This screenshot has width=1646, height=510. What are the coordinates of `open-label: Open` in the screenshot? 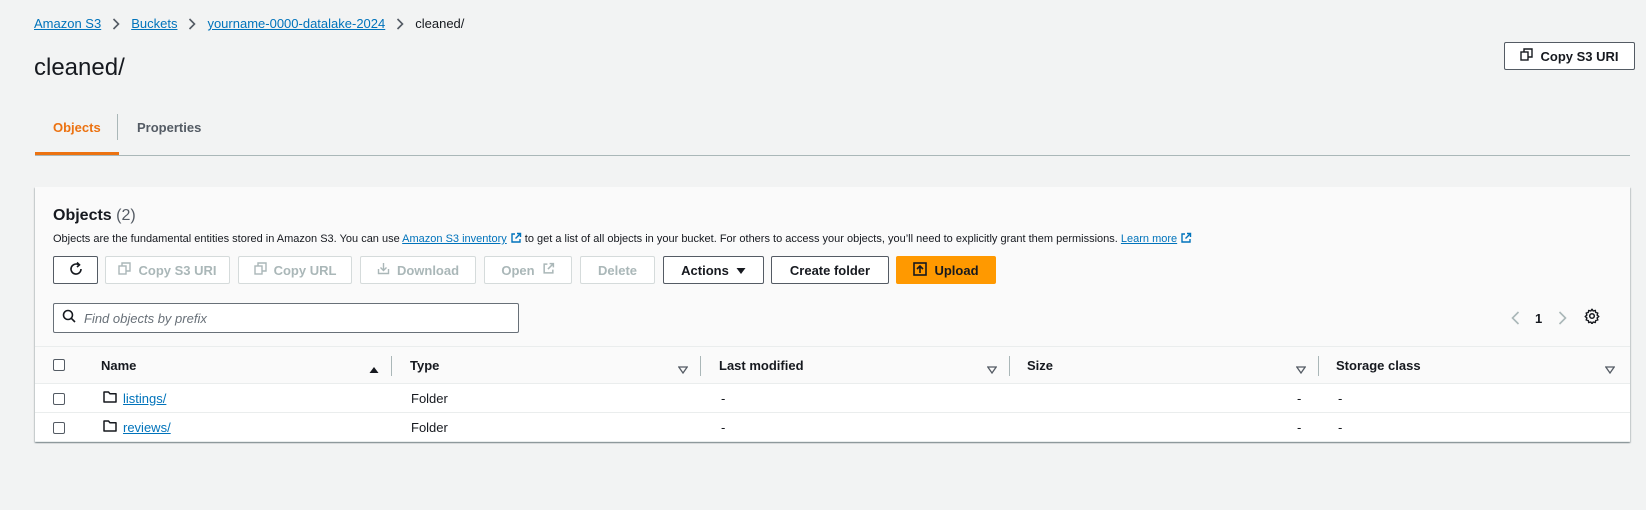 It's located at (518, 270).